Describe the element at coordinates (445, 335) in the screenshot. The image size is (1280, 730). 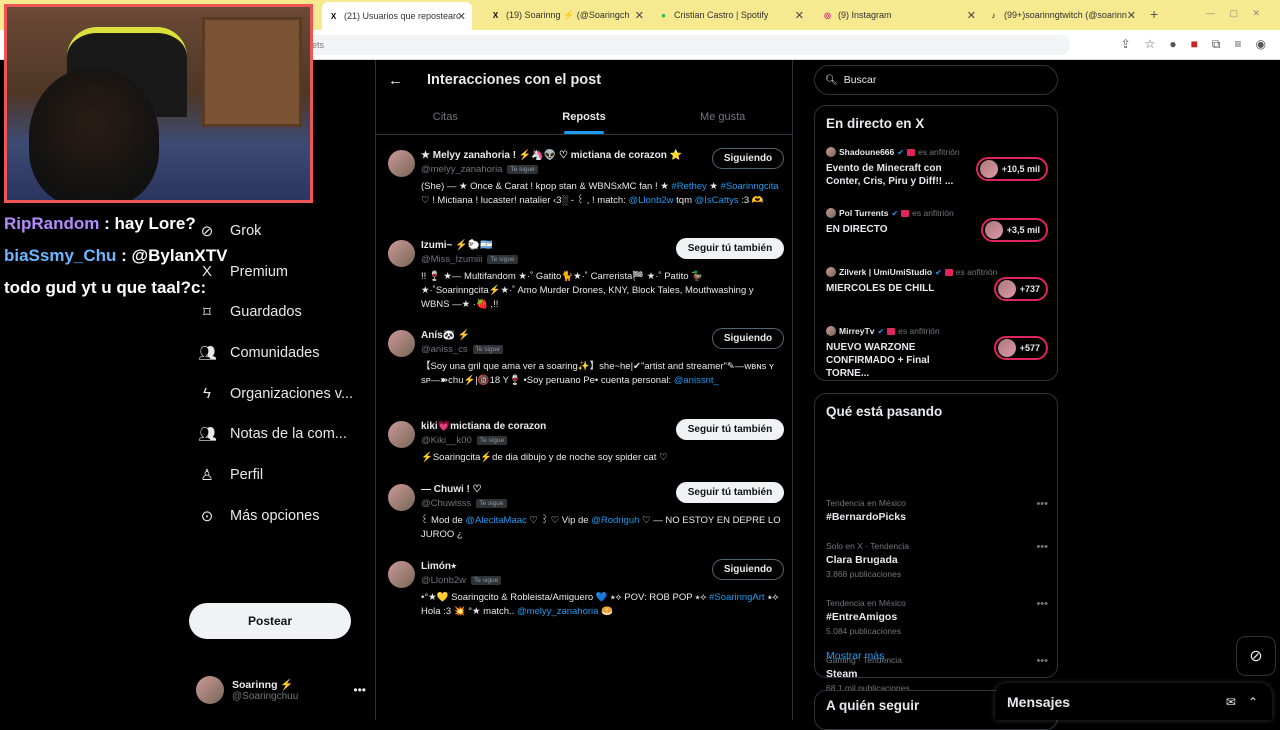
I see `user-display-name: Anís🐼 ⚡` at that location.